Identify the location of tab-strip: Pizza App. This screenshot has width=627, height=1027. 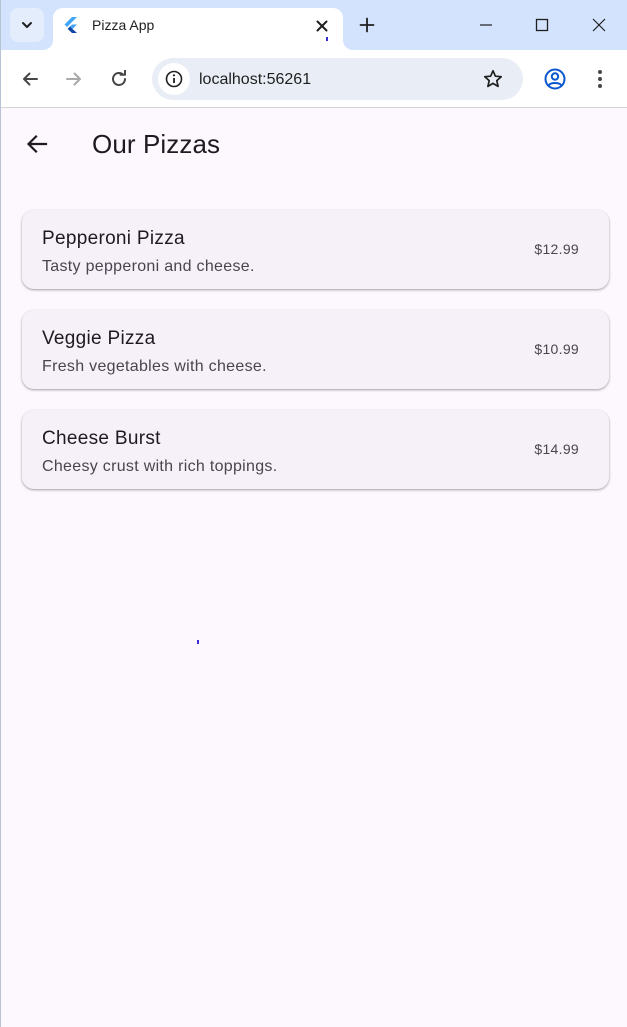
(314, 25).